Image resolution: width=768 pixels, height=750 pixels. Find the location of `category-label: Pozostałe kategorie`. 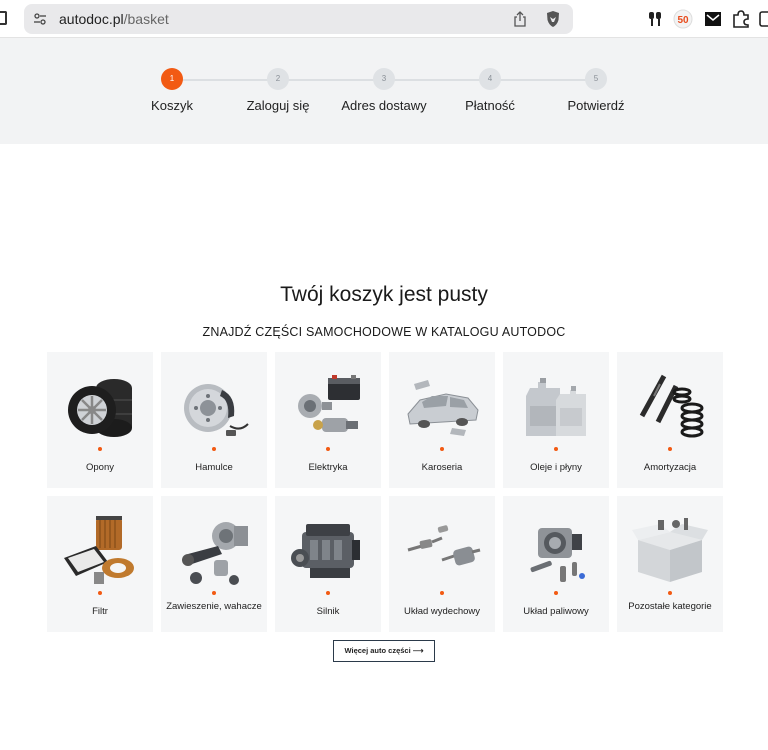

category-label: Pozostałe kategorie is located at coordinates (670, 606).